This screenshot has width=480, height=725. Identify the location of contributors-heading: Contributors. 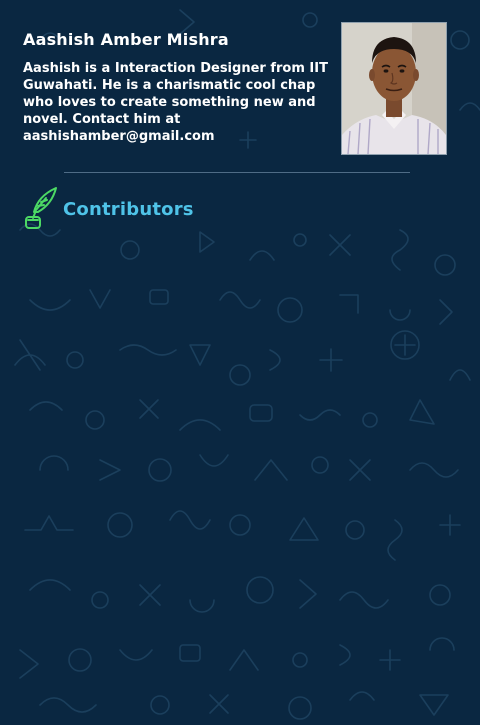
(108, 209).